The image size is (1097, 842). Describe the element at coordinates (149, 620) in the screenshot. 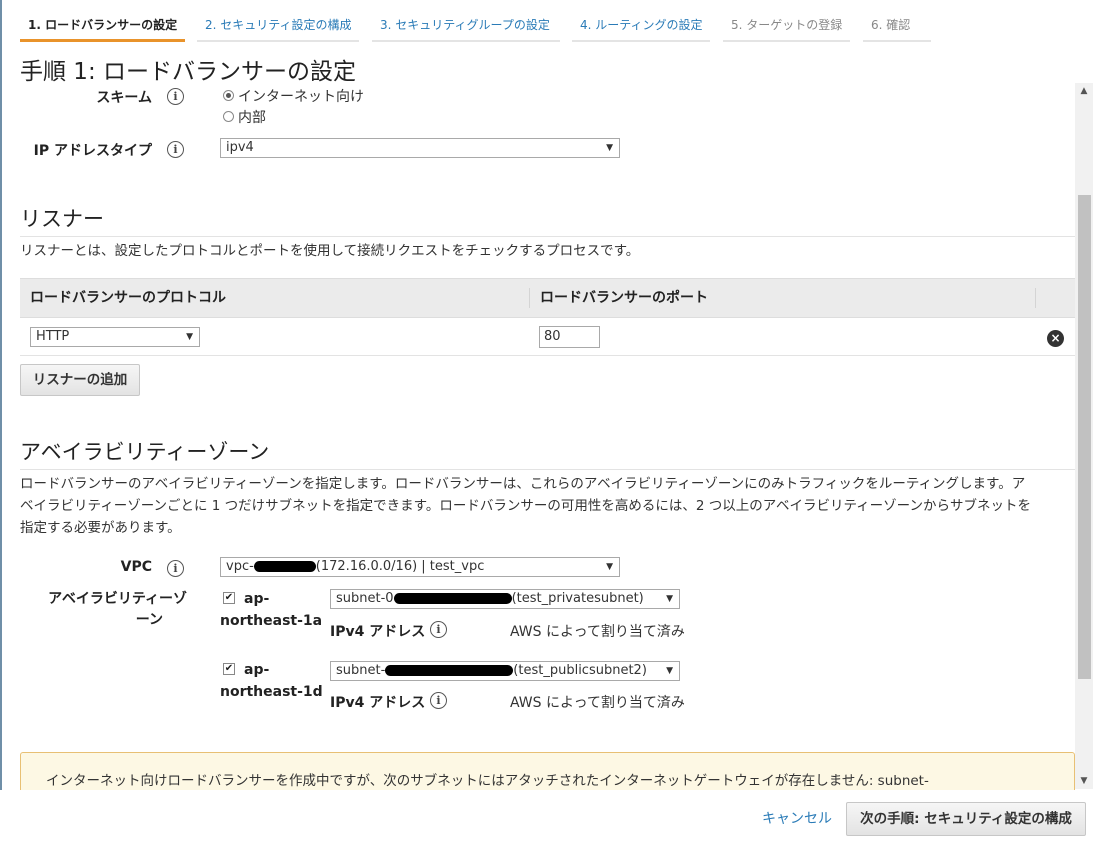

I see `az-label-line: ーン` at that location.